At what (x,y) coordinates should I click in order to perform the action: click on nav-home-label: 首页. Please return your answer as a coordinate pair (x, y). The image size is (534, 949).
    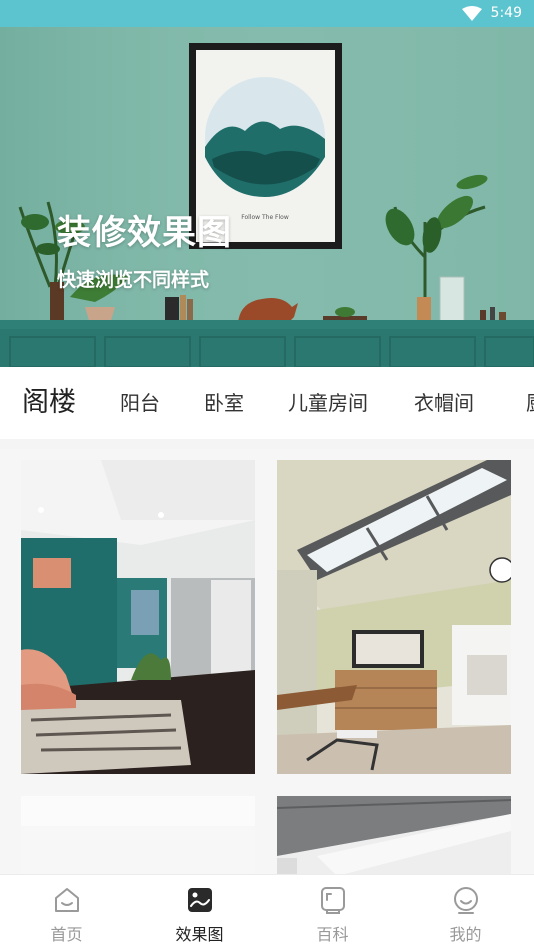
    Looking at the image, I should click on (66, 934).